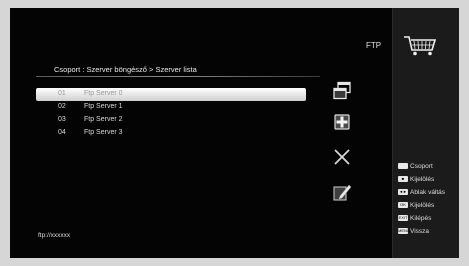 Image resolution: width=469 pixels, height=266 pixels. Describe the element at coordinates (171, 94) in the screenshot. I see `list-item: 01 Ftp Server 0` at that location.